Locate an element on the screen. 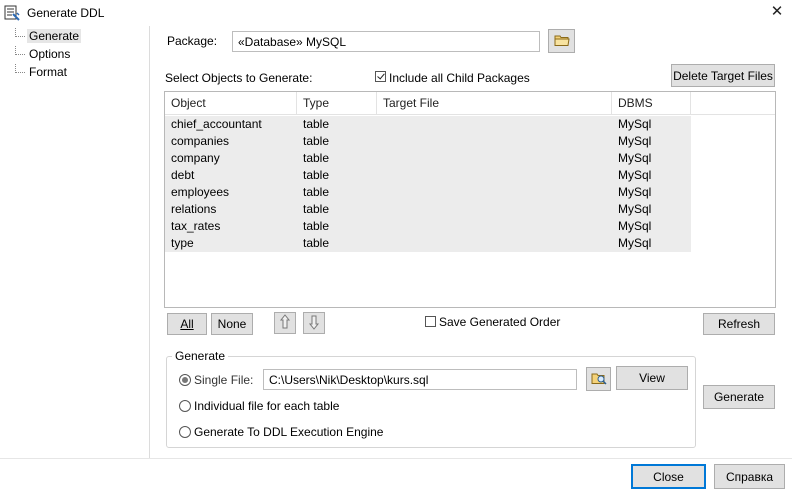  move-down-icon is located at coordinates (314, 323).